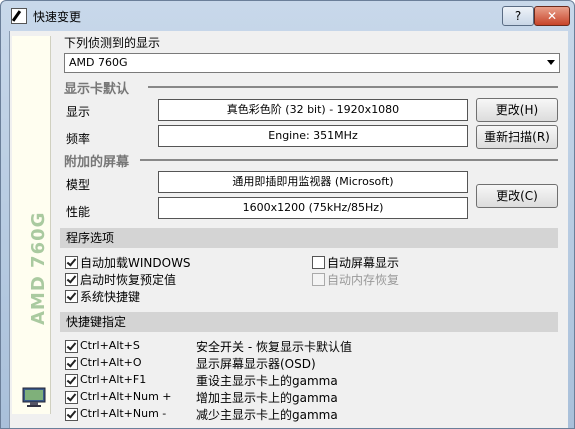 The image size is (575, 429). What do you see at coordinates (112, 43) in the screenshot?
I see `detected-label: 下列侦测到的显示` at bounding box center [112, 43].